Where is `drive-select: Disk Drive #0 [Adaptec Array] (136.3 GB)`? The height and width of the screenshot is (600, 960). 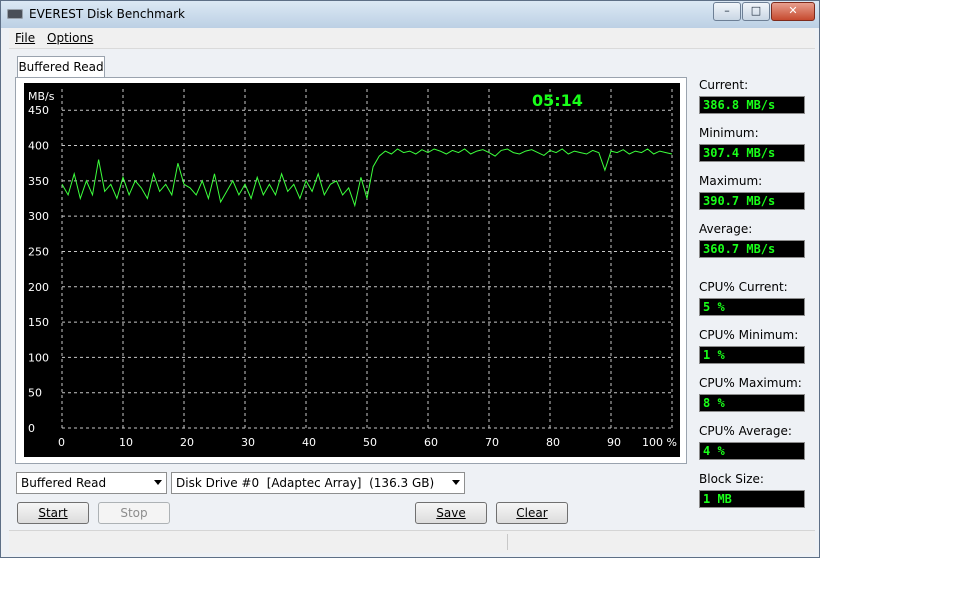
drive-select: Disk Drive #0 [Adaptec Array] (136.3 GB) is located at coordinates (318, 483).